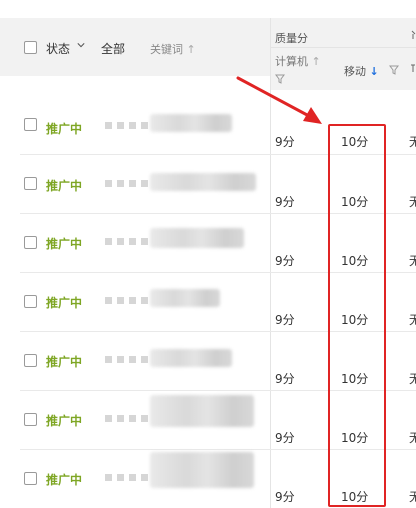 The width and height of the screenshot is (416, 508). I want to click on pc-header-label: 计算机, so click(291, 61).